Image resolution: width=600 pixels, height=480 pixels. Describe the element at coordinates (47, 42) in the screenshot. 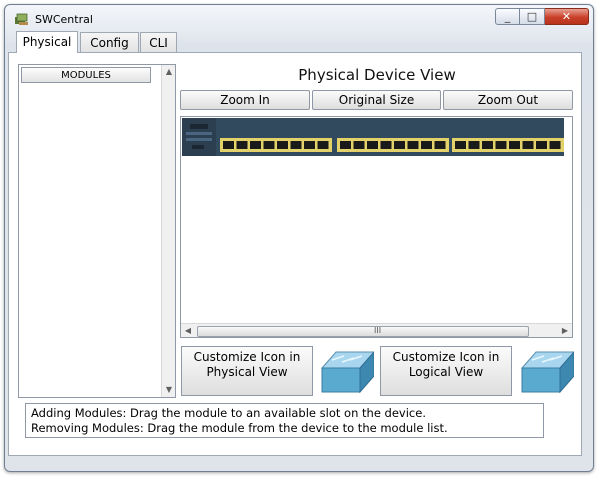

I see `tab-physical: Physical` at that location.